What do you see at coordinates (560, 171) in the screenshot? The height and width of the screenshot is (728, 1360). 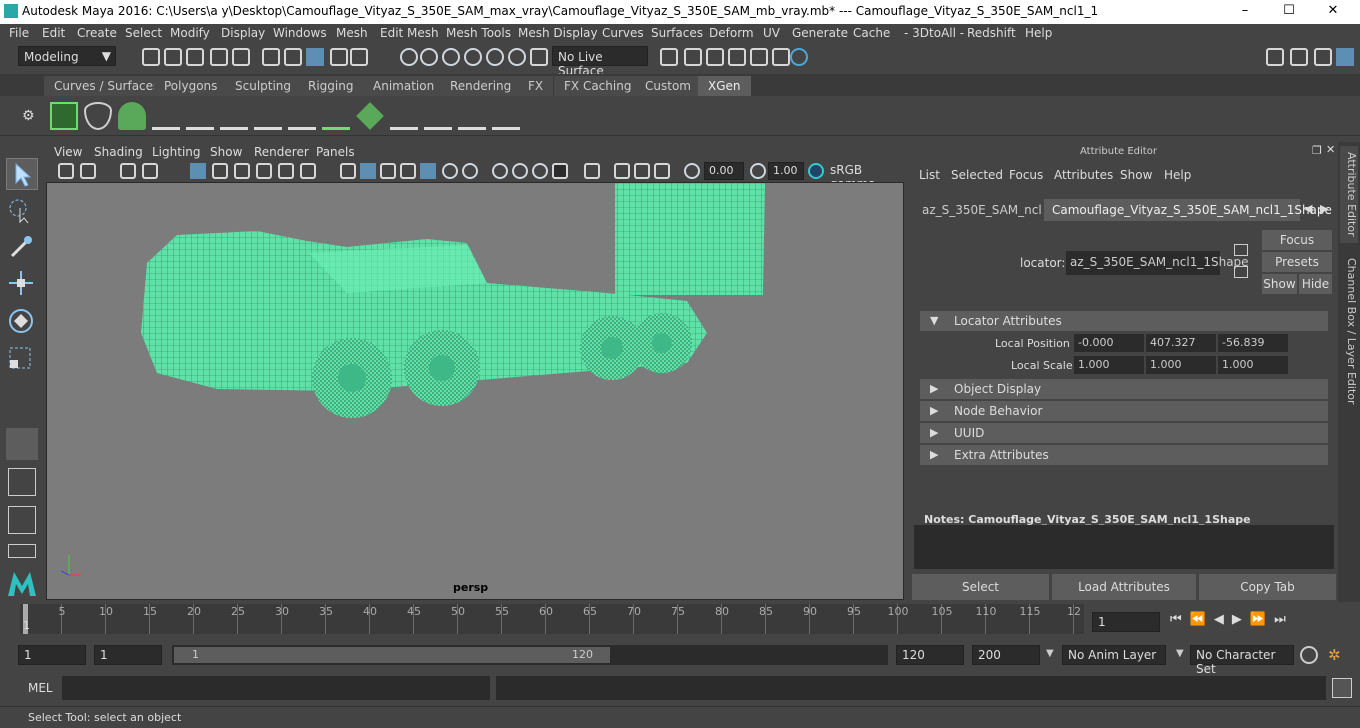 I see `depth-of-field-icon` at bounding box center [560, 171].